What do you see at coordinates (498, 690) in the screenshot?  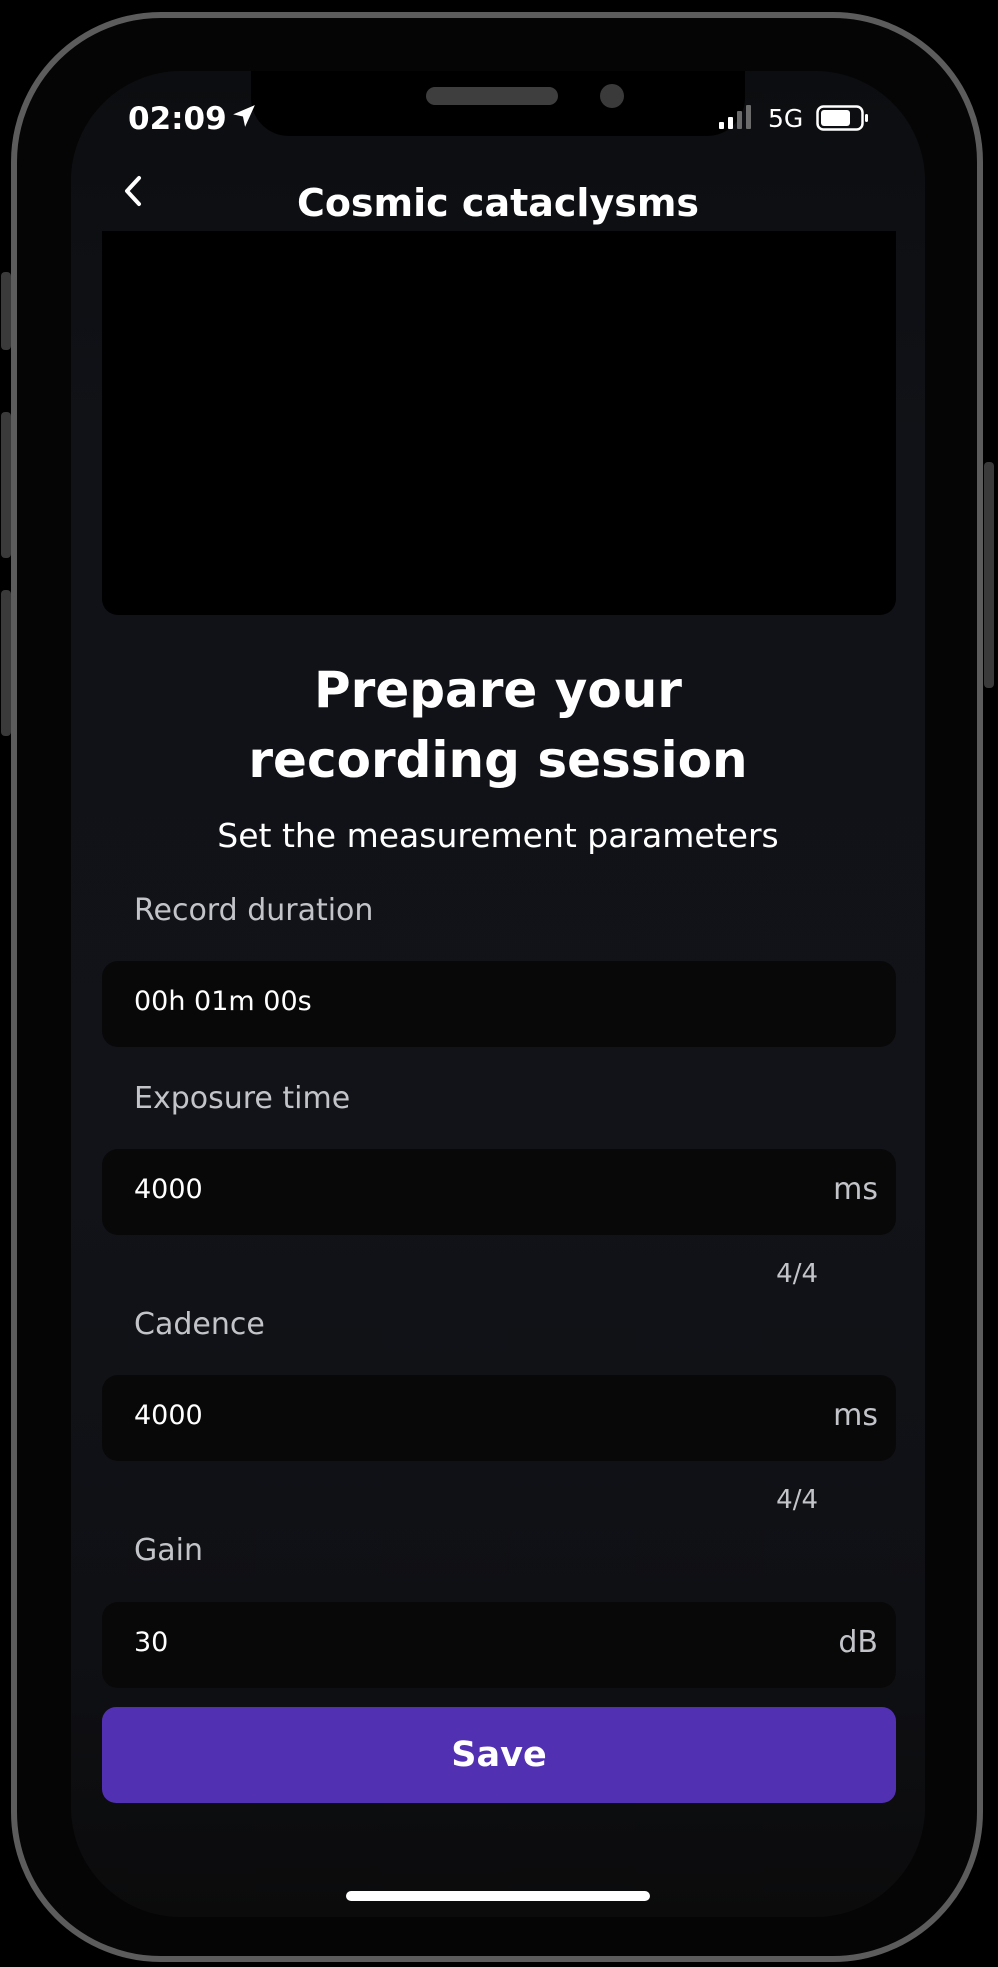 I see `headline-line-1: Prepare your` at bounding box center [498, 690].